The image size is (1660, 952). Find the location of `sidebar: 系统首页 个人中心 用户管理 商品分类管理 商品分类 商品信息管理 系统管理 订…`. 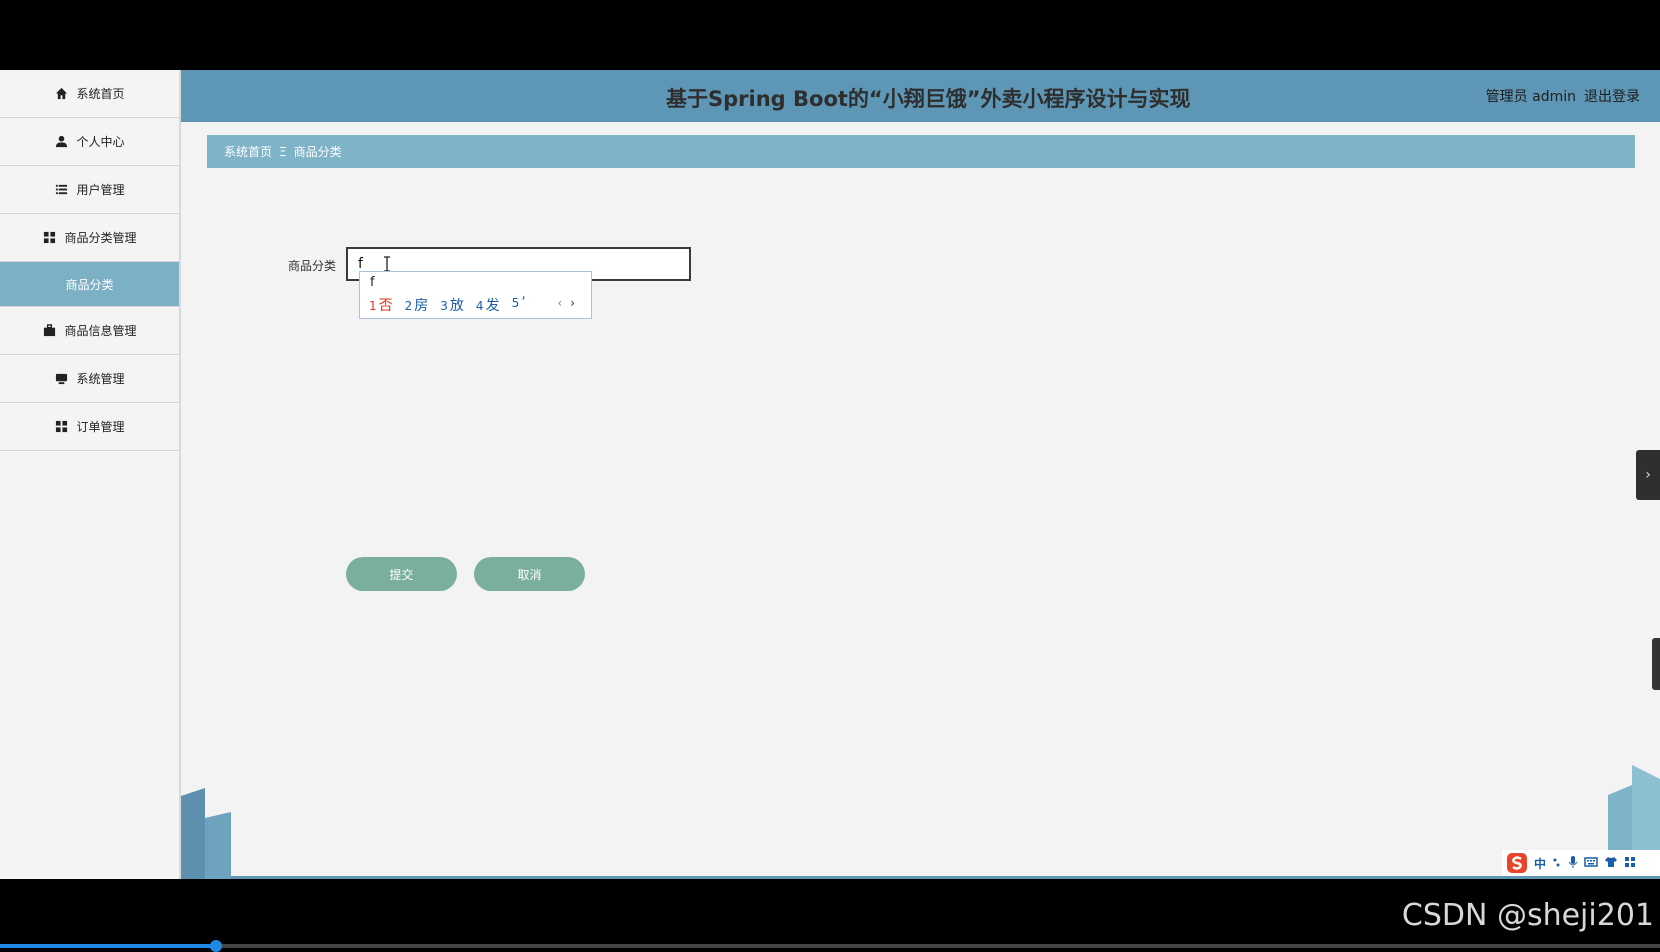

sidebar: 系统首页 个人中心 用户管理 商品分类管理 商品分类 商品信息管理 系统管理 订… is located at coordinates (90, 474).